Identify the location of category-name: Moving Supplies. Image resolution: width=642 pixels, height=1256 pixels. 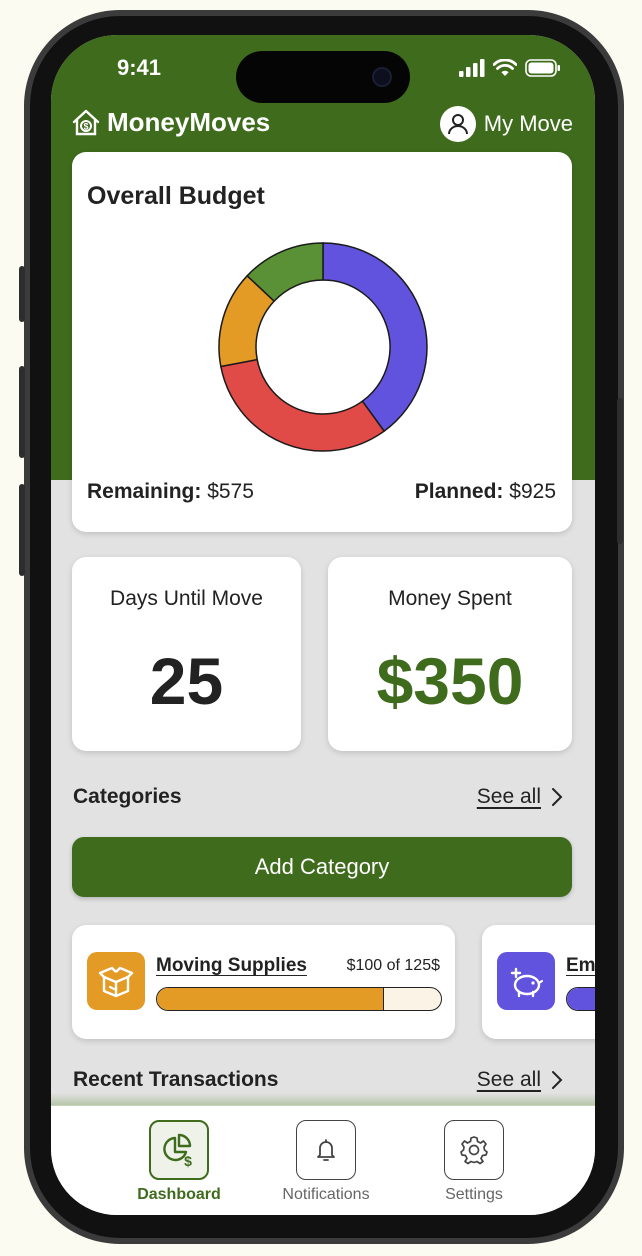
(231, 965).